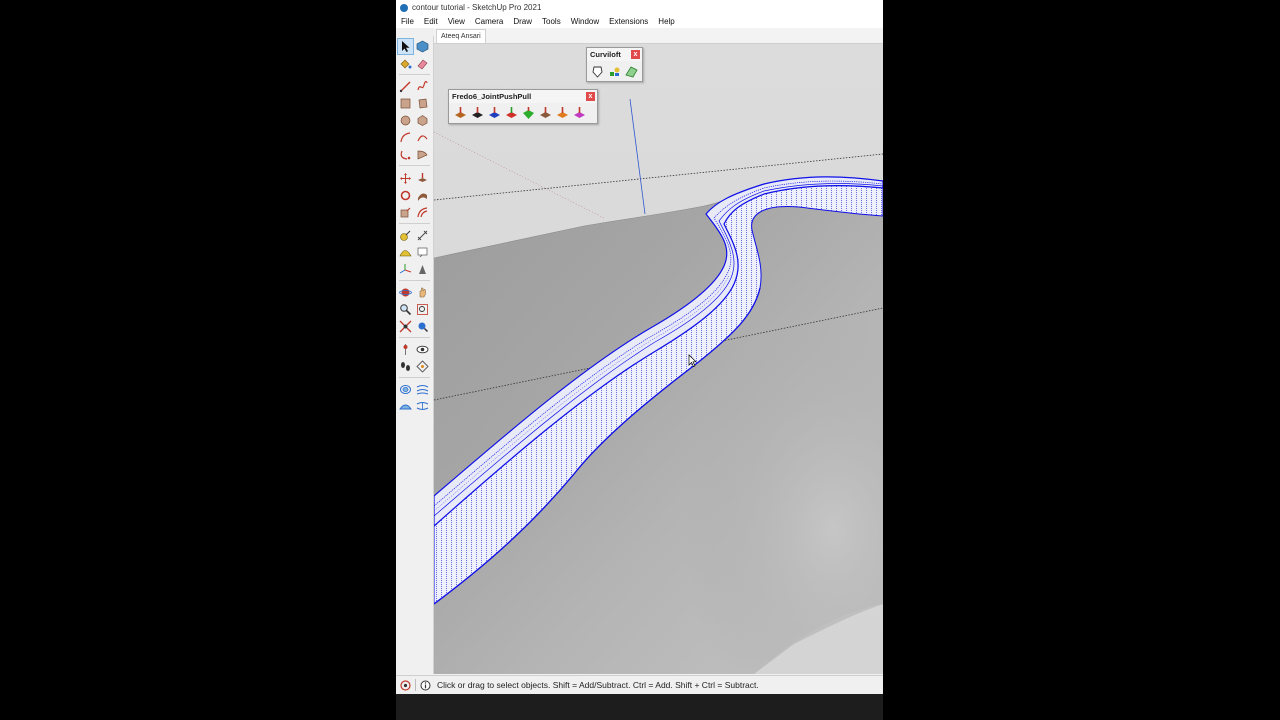  Describe the element at coordinates (422, 292) in the screenshot. I see `pan-tool-icon` at that location.